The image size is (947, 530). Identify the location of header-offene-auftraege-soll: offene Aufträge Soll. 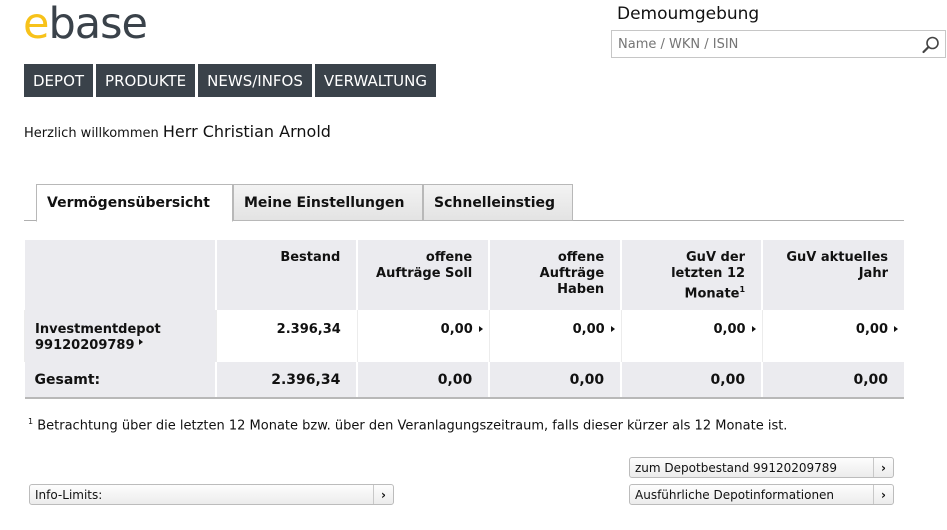
(423, 275).